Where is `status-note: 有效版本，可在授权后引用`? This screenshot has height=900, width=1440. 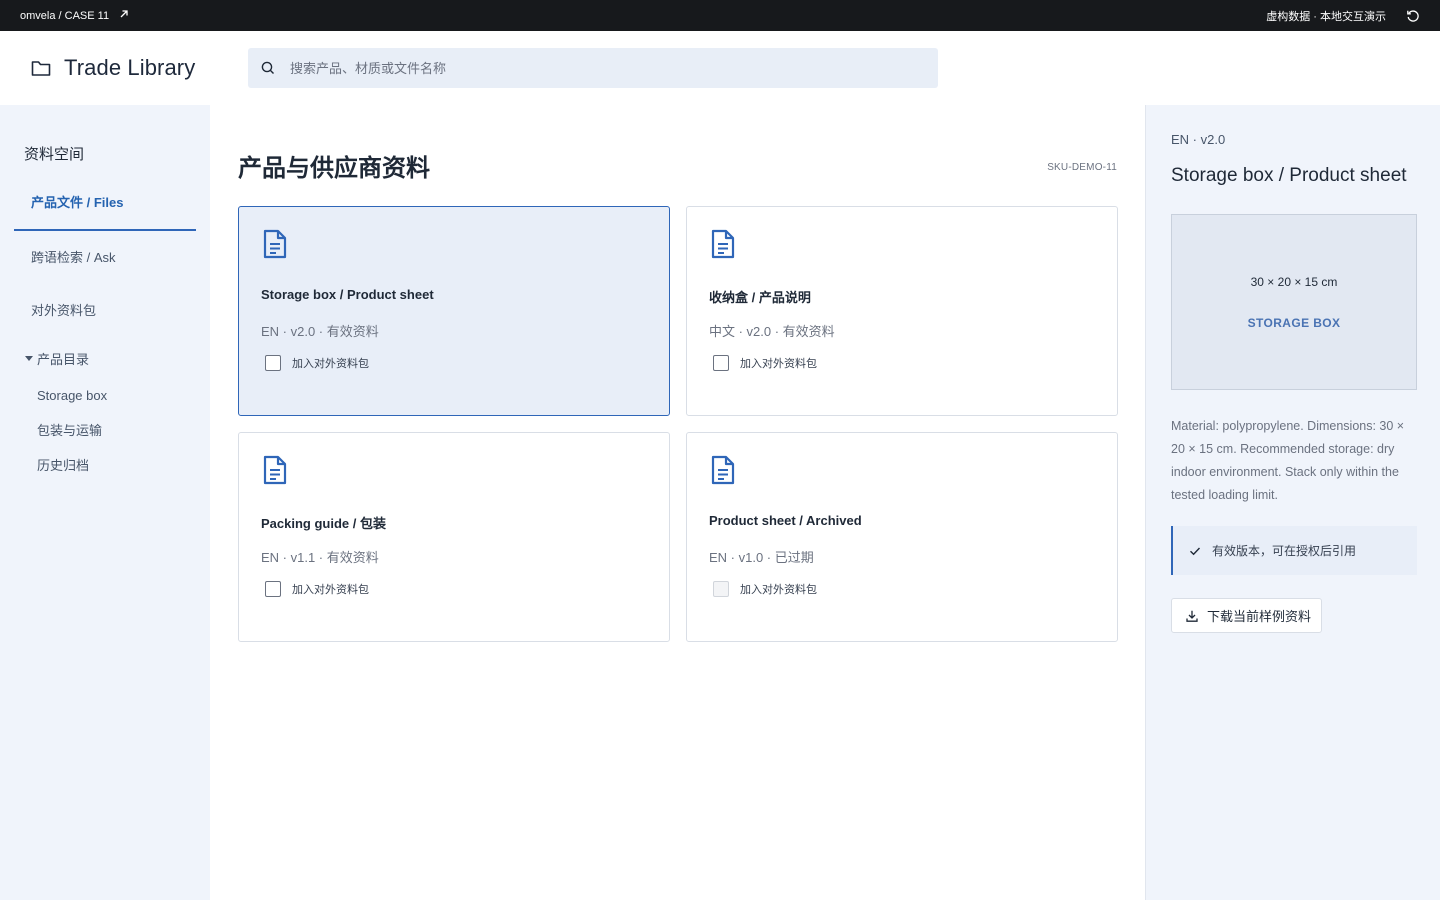
status-note: 有效版本，可在授权后引用 is located at coordinates (1294, 550).